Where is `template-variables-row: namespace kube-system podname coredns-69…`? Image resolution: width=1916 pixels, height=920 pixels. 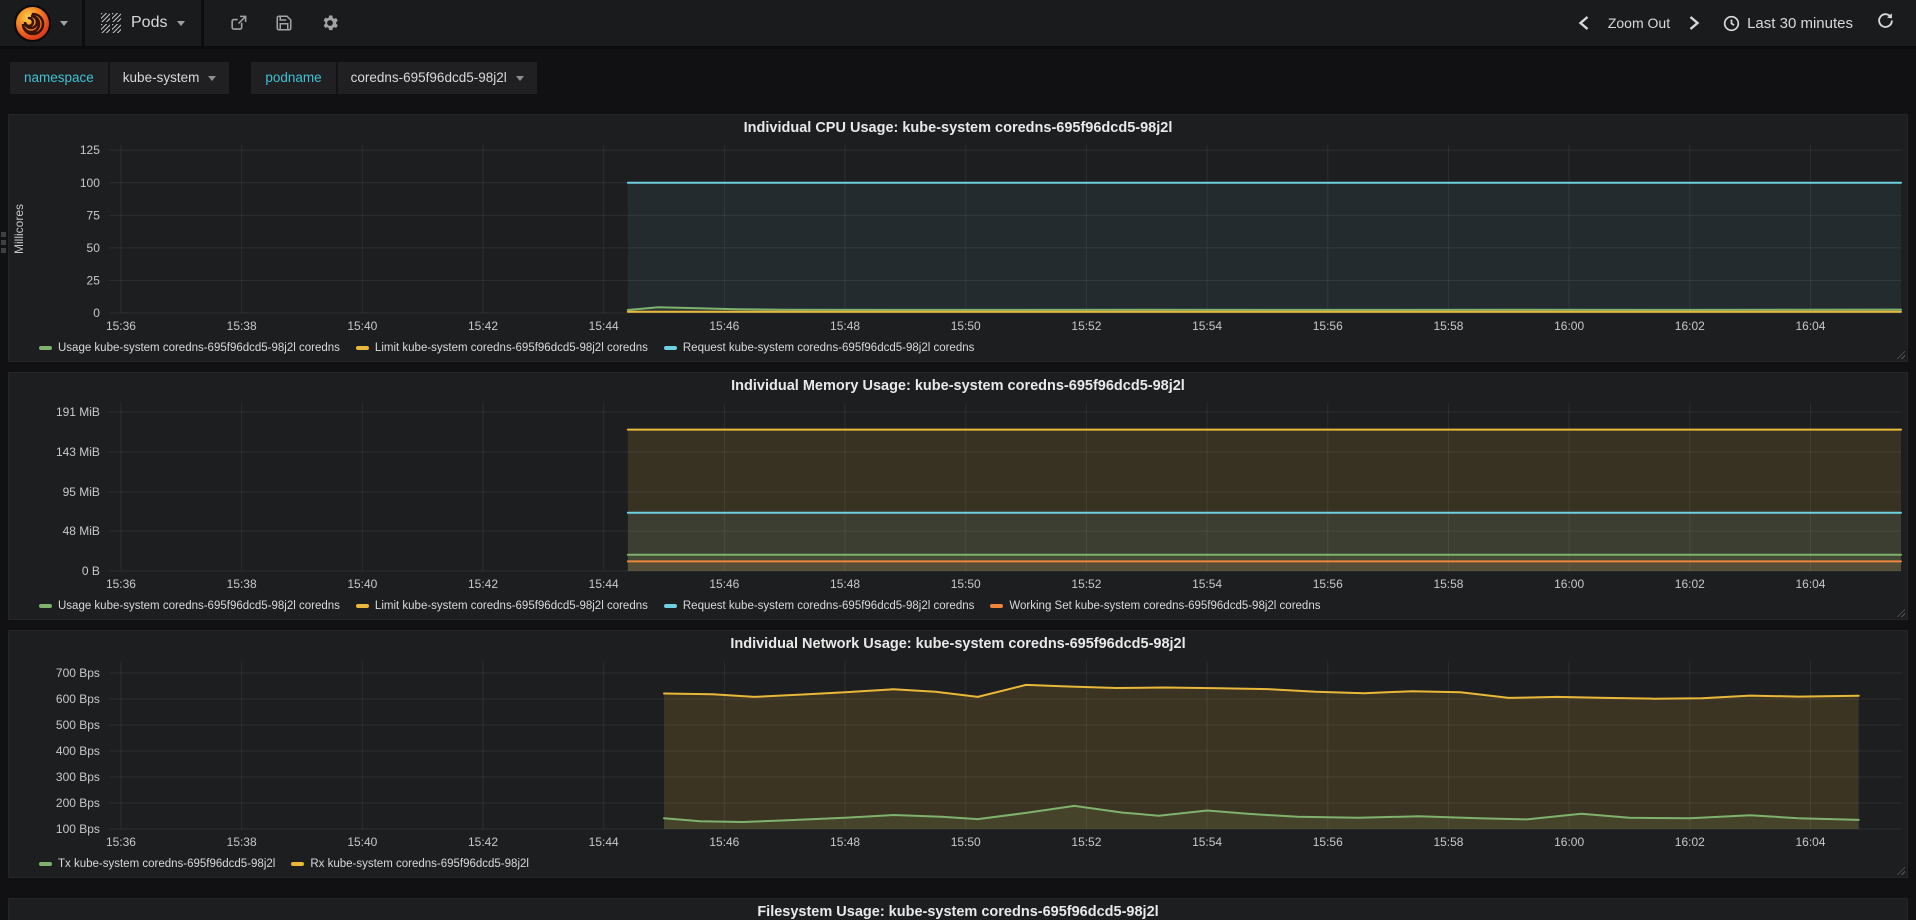
template-variables-row: namespace kube-system podname coredns-69… is located at coordinates (958, 71).